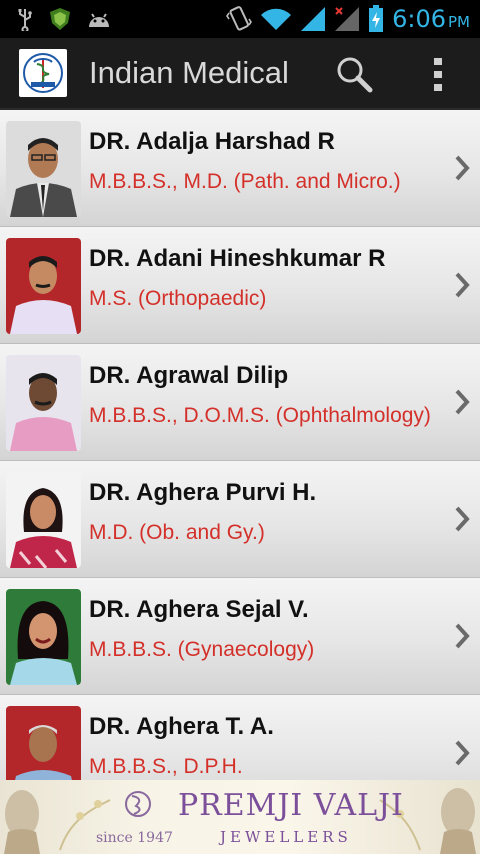 This screenshot has width=480, height=854. I want to click on app-title: Indian Medical, so click(189, 72).